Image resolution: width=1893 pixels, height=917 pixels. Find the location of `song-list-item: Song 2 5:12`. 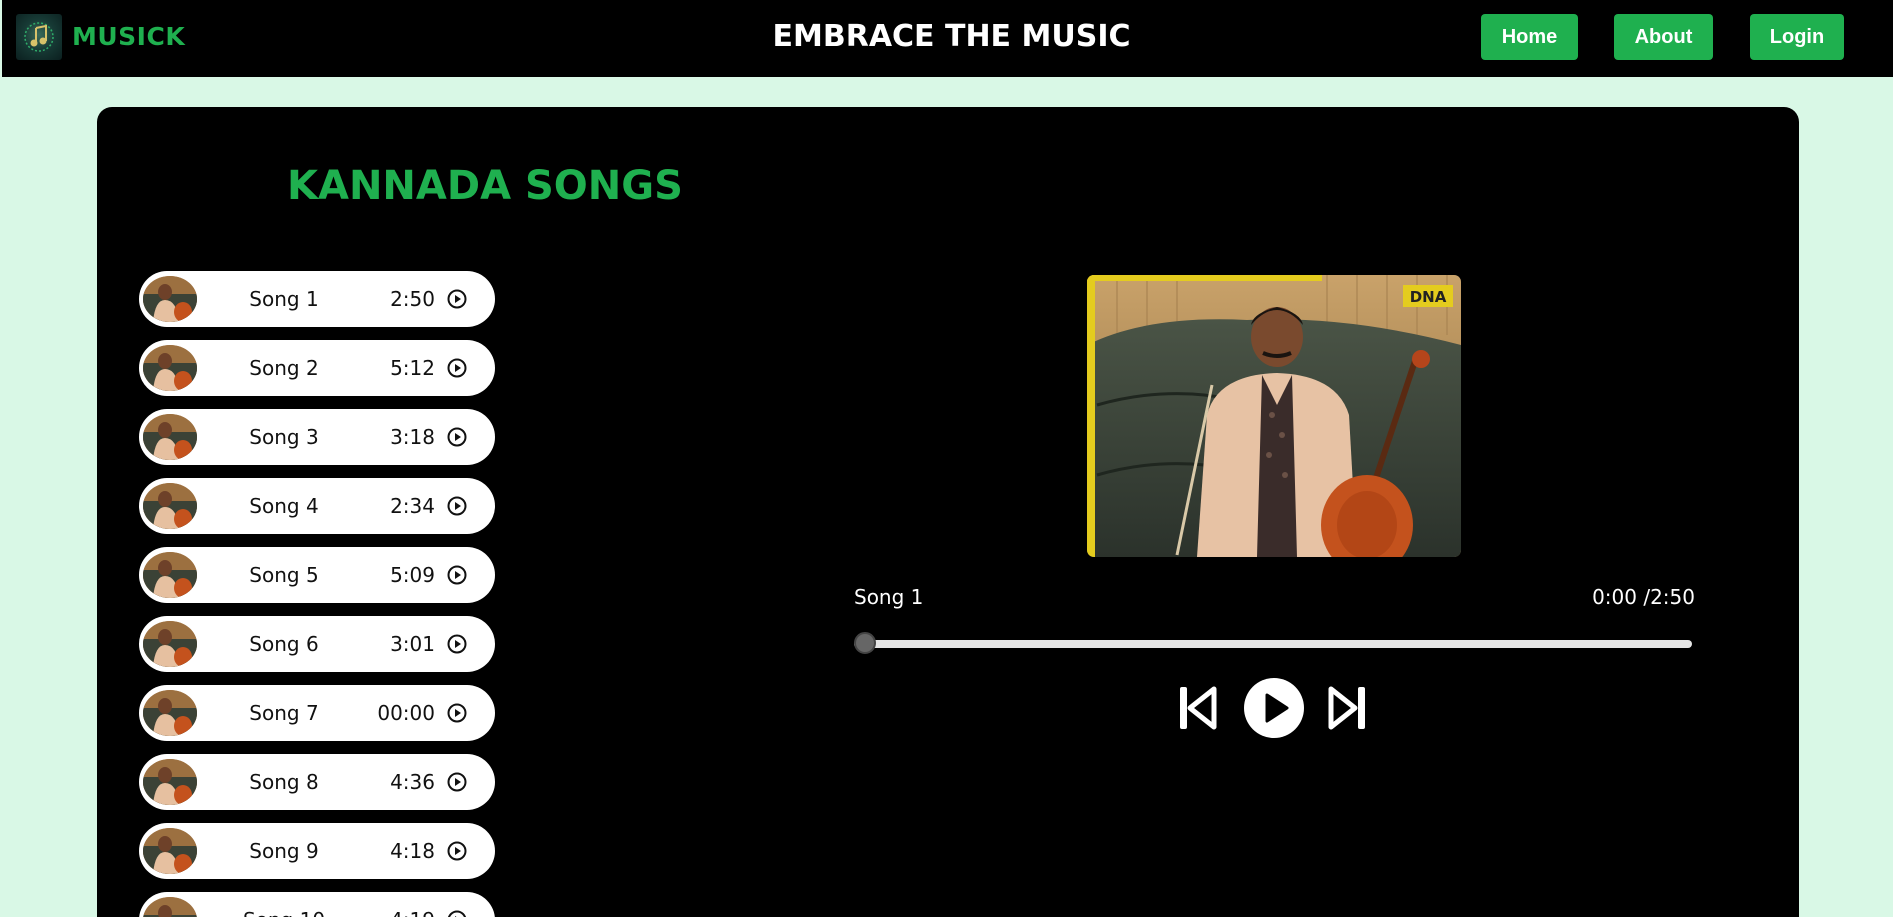

song-list-item: Song 2 5:12 is located at coordinates (317, 368).